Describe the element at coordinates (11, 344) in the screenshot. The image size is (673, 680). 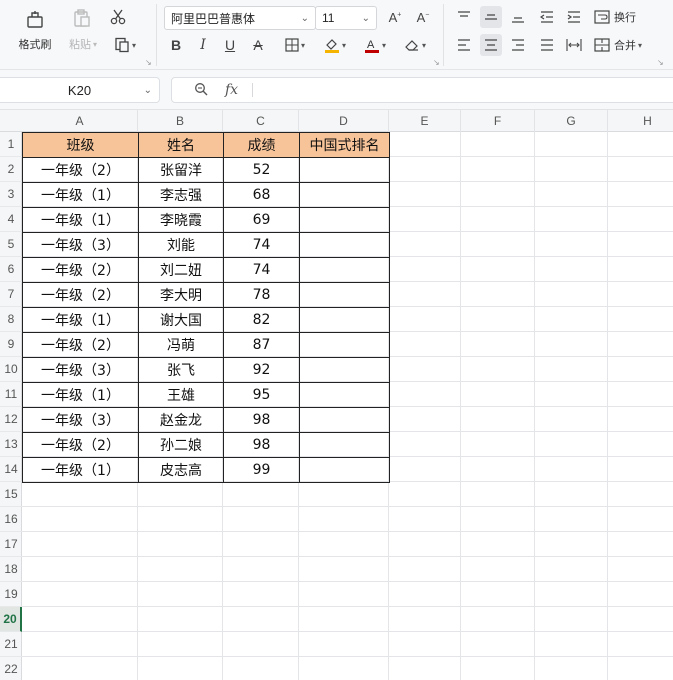
I see `row-header-9: 9` at that location.